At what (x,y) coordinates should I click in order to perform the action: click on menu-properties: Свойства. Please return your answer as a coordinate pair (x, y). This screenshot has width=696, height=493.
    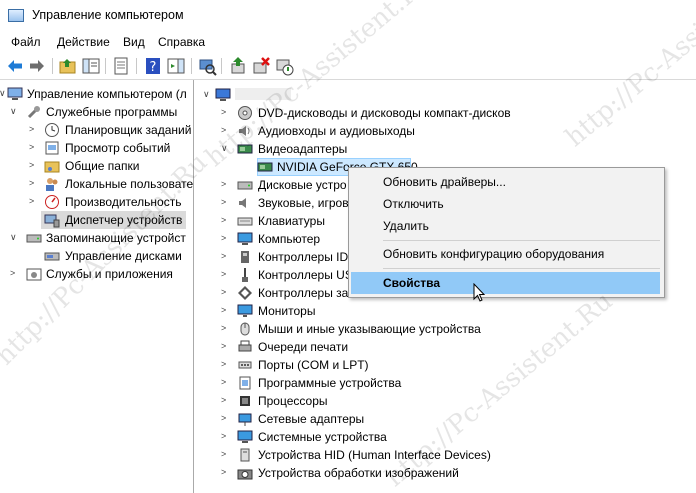
    Looking at the image, I should click on (505, 283).